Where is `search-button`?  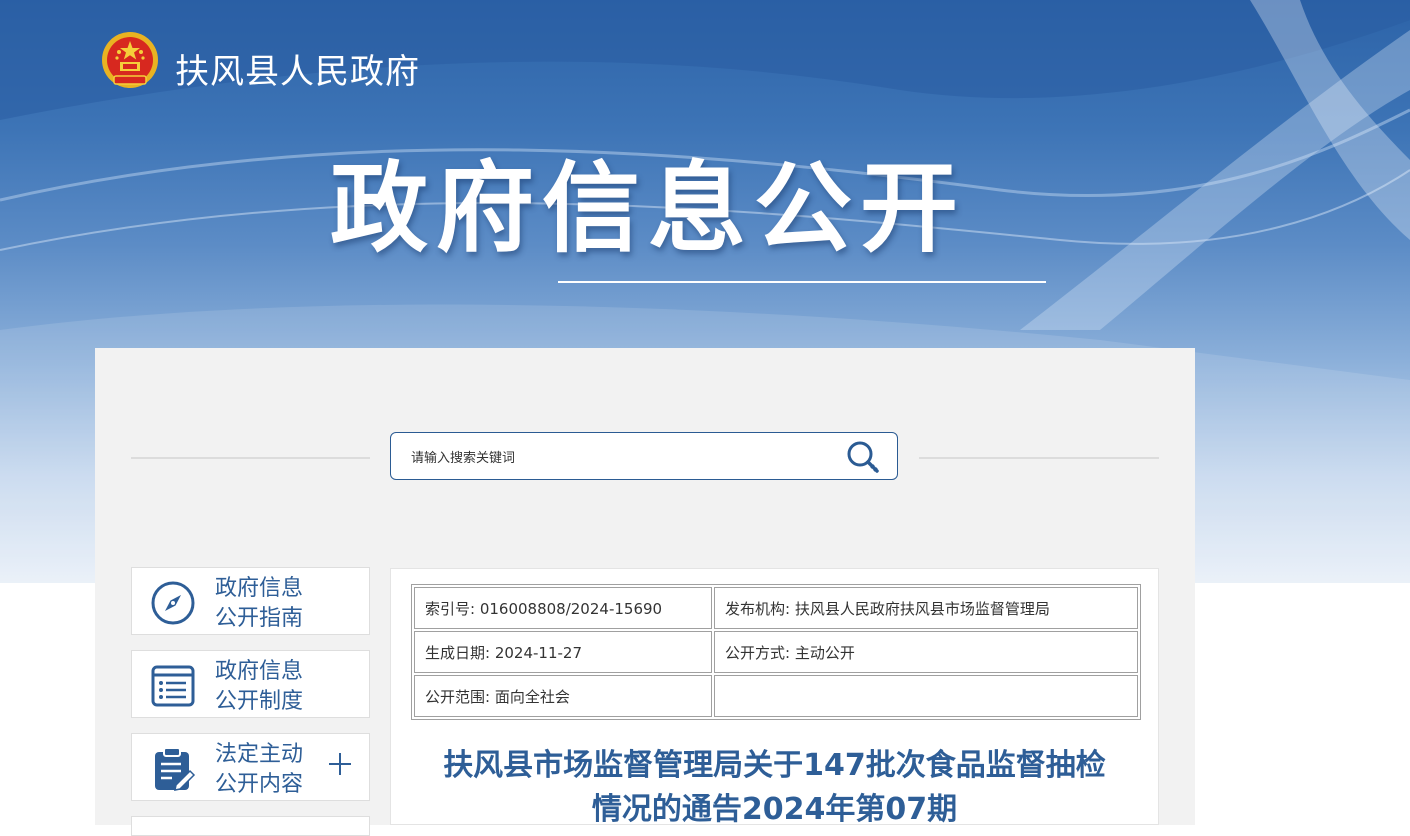
search-button is located at coordinates (863, 457).